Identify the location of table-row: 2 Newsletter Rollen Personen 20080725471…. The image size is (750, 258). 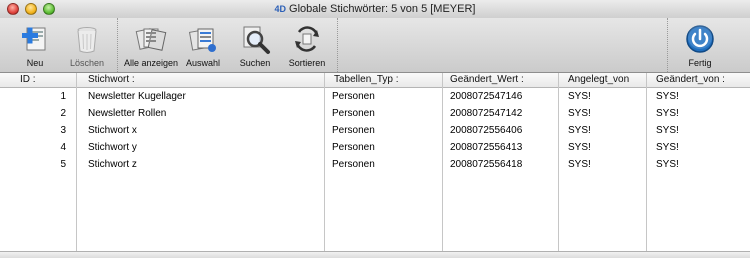
(375, 113).